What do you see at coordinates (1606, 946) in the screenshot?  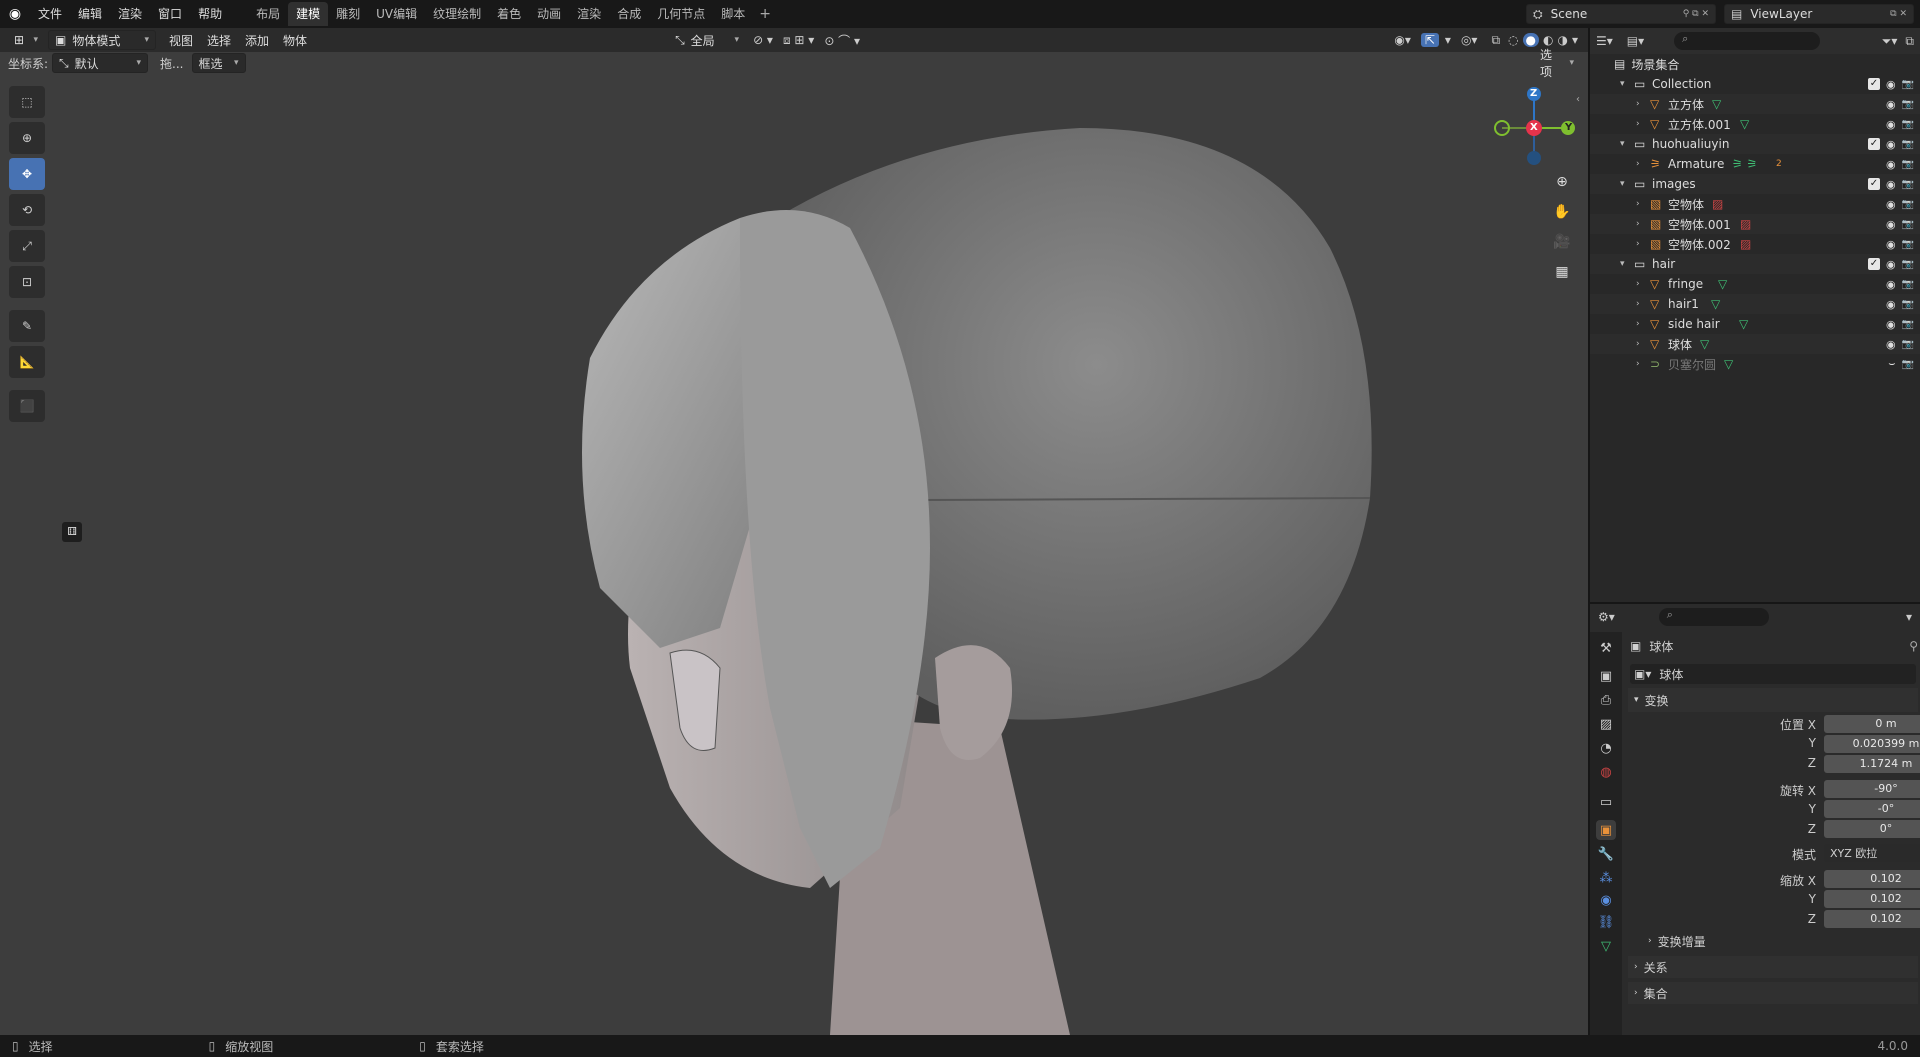 I see `data-tab: ▽` at bounding box center [1606, 946].